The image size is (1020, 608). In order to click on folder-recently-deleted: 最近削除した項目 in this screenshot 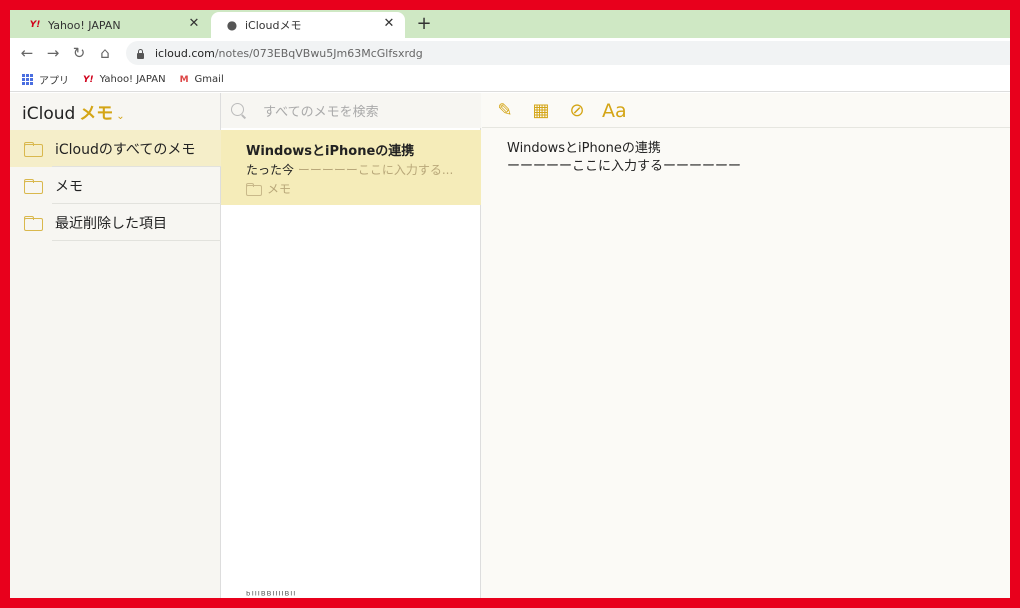, I will do `click(115, 222)`.